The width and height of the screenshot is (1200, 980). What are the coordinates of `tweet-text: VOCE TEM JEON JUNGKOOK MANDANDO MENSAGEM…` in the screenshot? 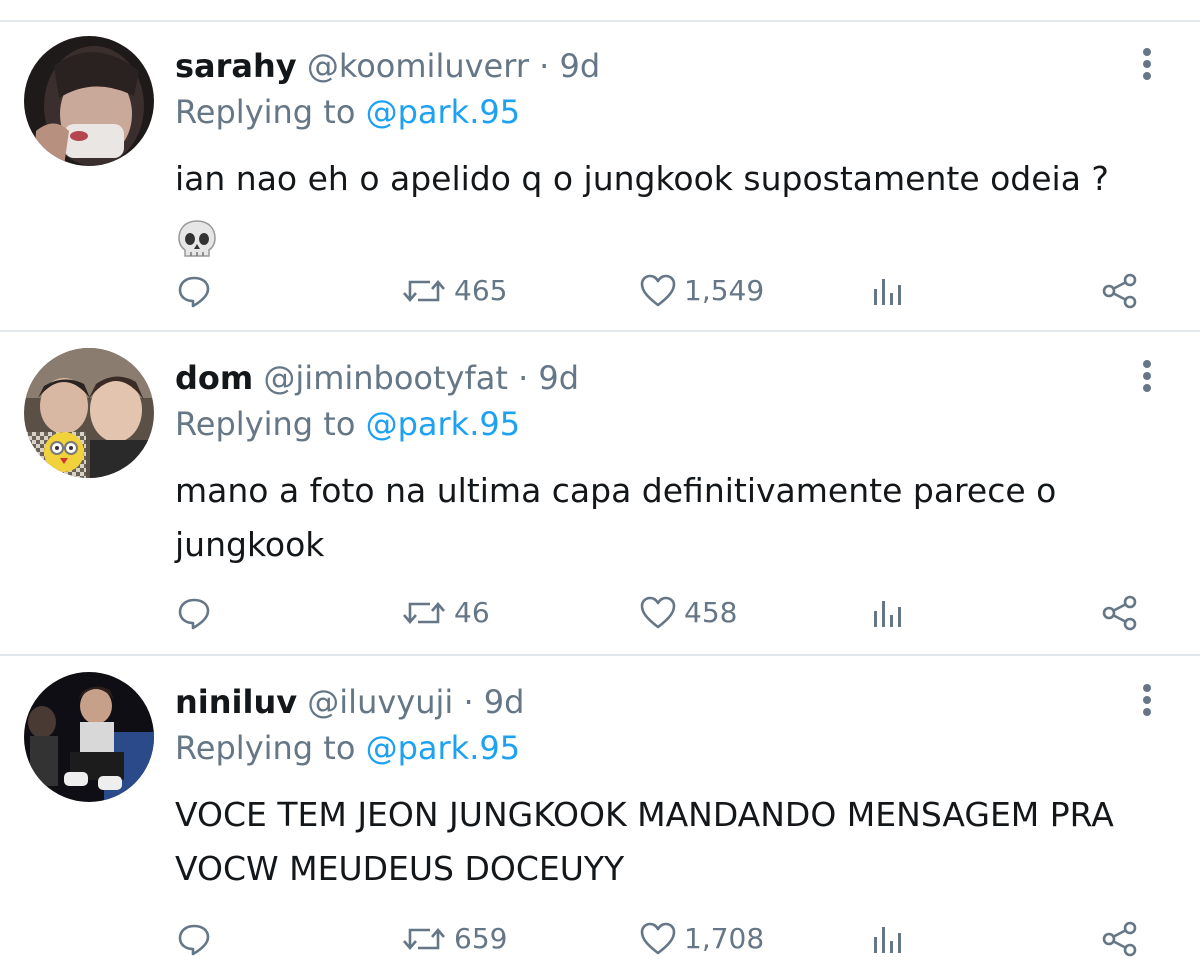 It's located at (644, 841).